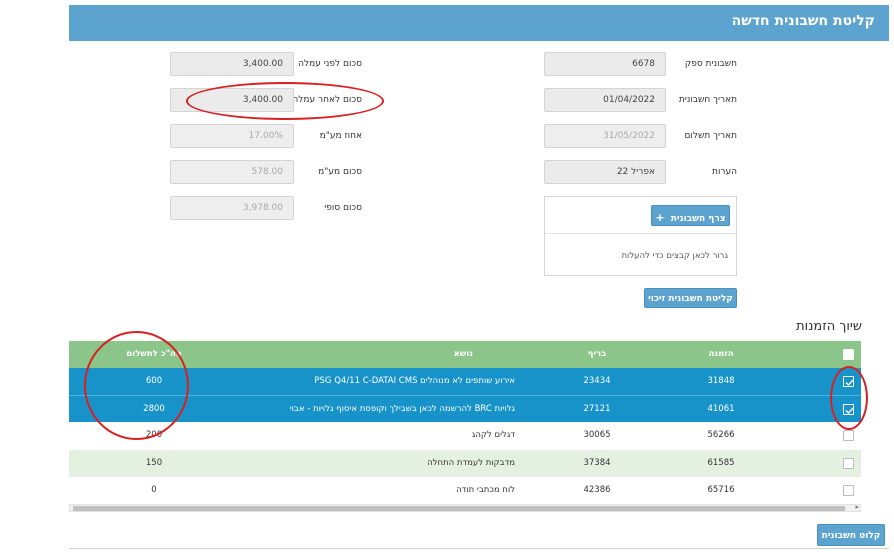  Describe the element at coordinates (232, 136) in the screenshot. I see `vat-percent-field: 17.00%` at that location.